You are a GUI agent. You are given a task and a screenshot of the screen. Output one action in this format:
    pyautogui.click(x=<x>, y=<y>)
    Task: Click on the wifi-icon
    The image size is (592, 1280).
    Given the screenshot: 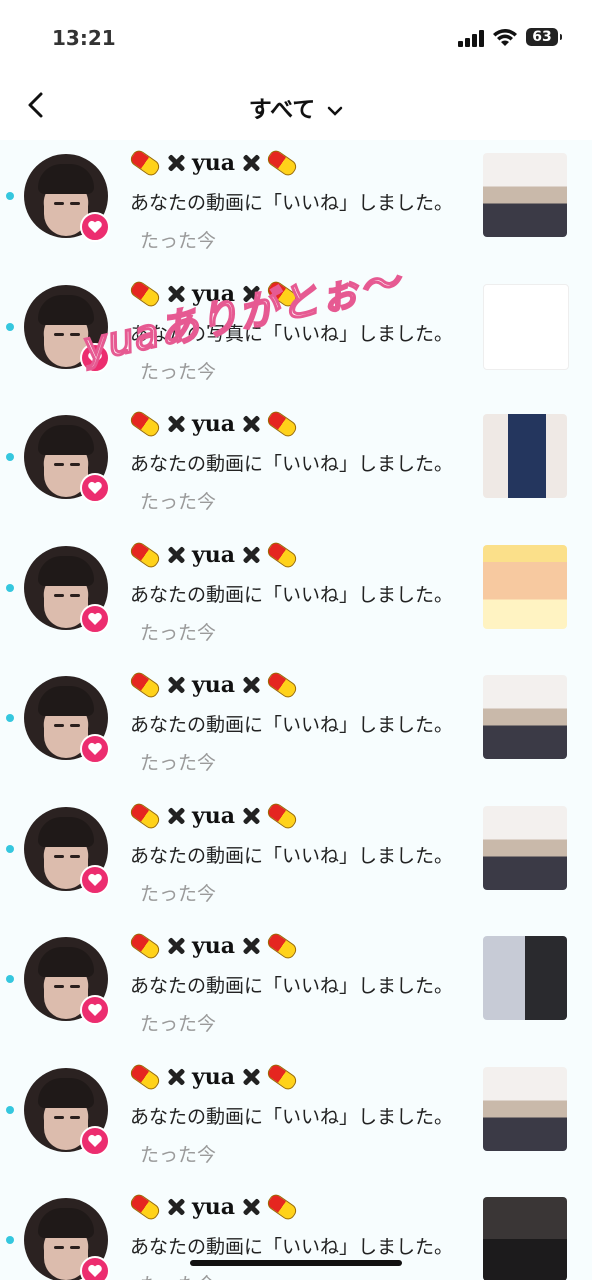 What is the action you would take?
    pyautogui.click(x=505, y=37)
    